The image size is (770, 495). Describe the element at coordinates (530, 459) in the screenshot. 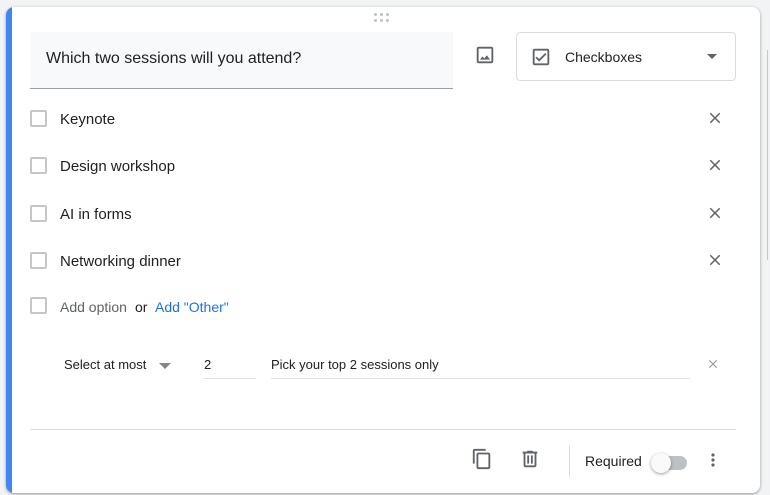

I see `delete-icon` at that location.